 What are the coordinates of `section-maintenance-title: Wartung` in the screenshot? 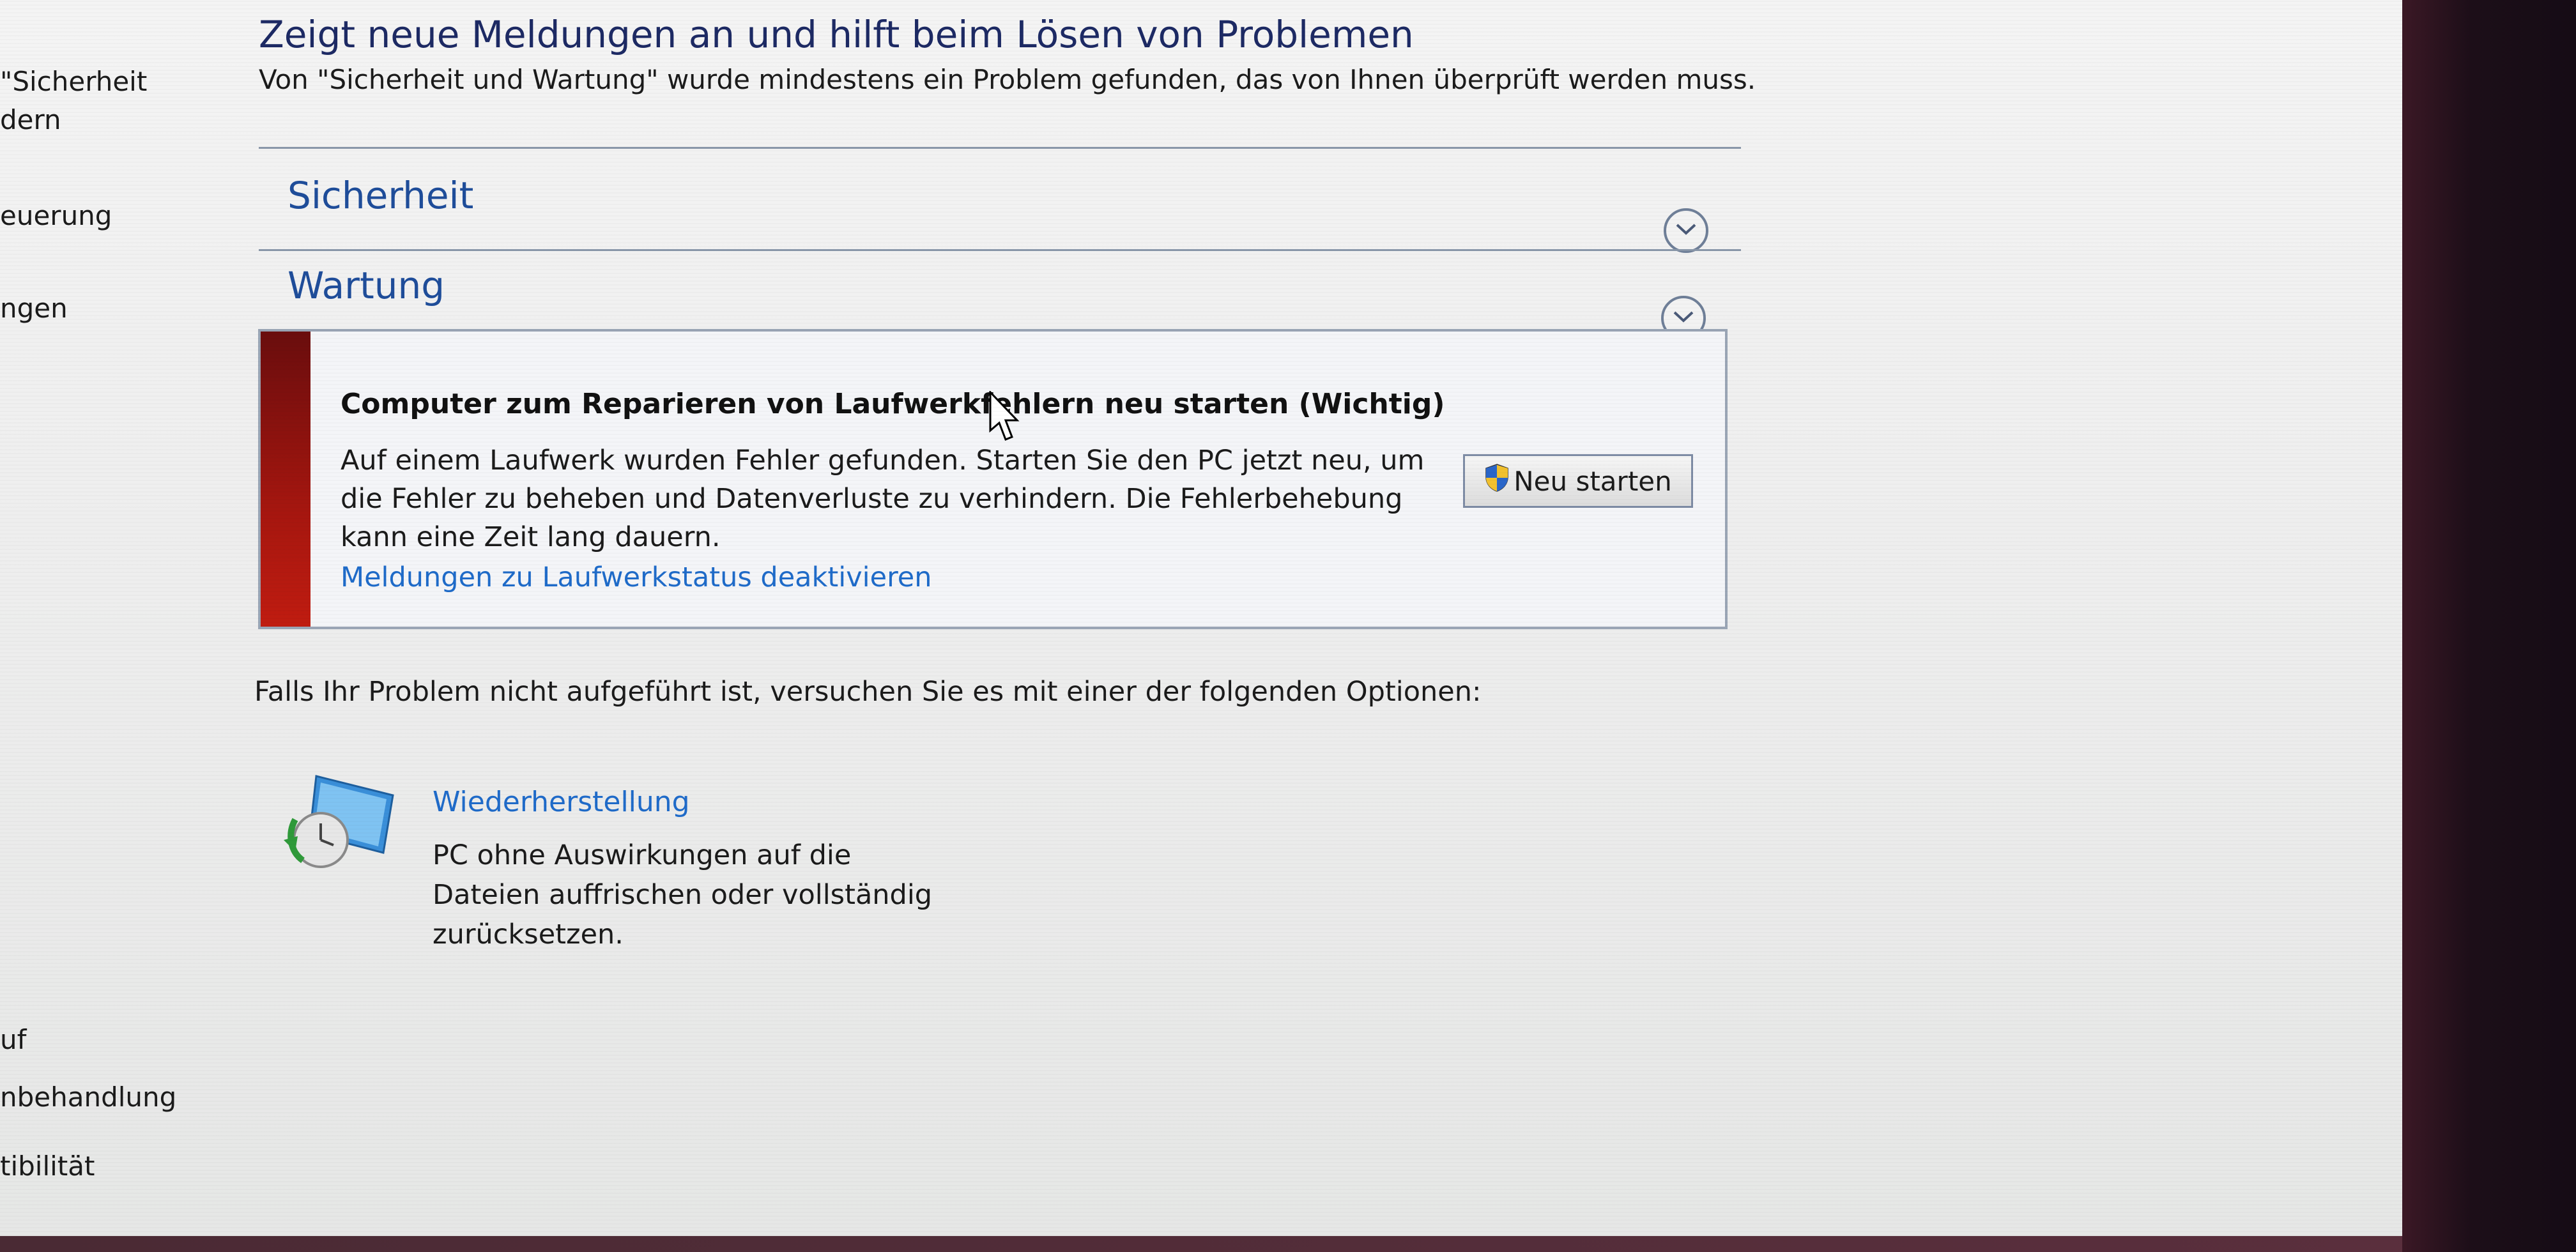 It's located at (366, 285).